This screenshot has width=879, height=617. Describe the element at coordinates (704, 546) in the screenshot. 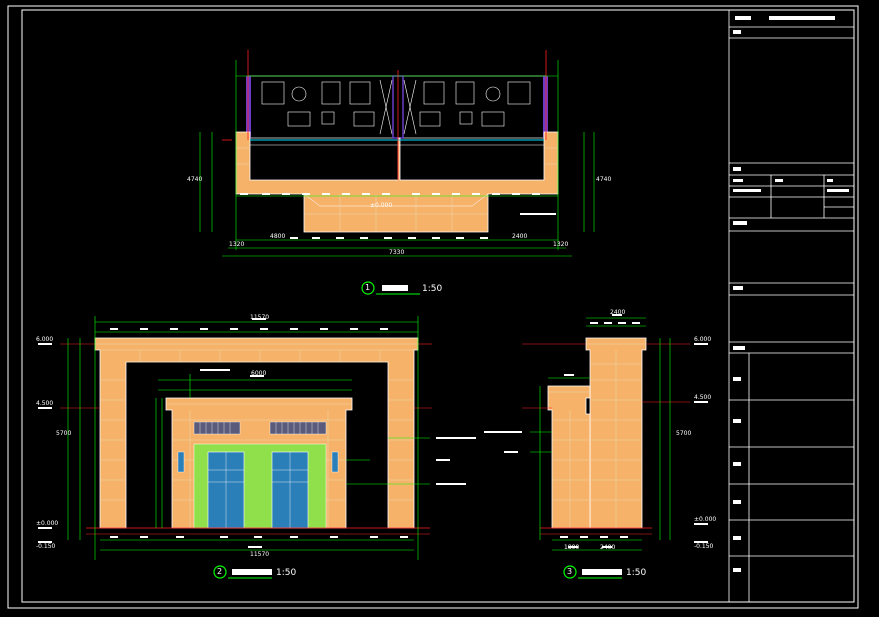

I see `side-level-low: -0.150` at that location.